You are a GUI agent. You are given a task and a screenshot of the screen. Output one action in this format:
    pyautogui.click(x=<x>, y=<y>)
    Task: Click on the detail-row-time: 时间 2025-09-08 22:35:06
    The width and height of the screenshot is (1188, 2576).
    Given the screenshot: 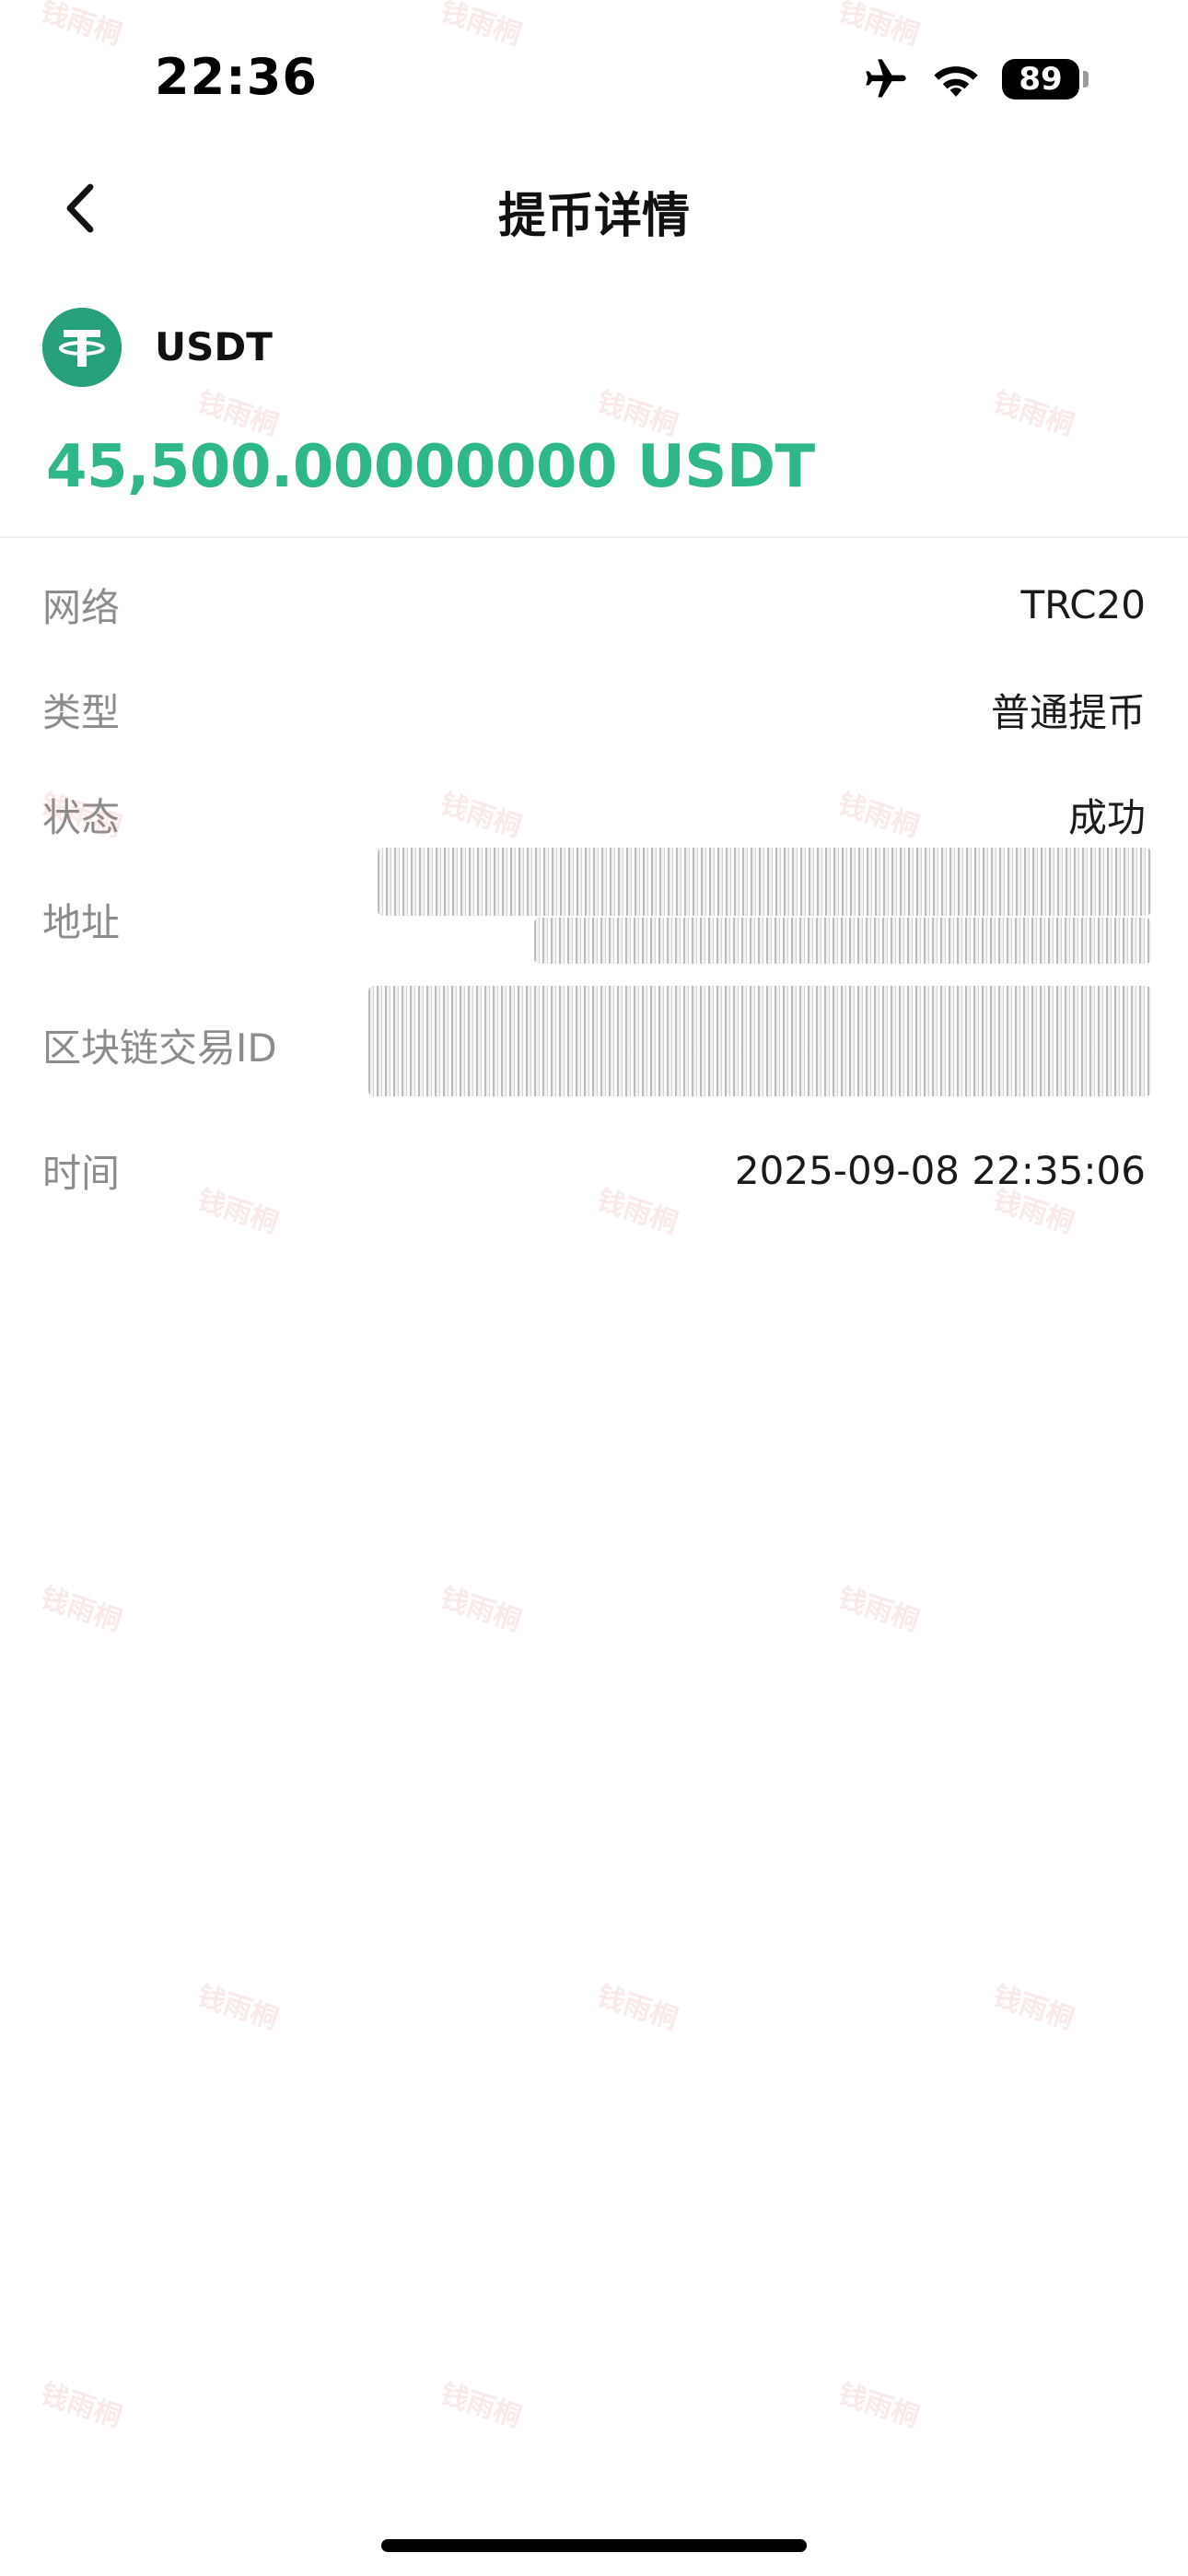 What is the action you would take?
    pyautogui.click(x=594, y=1170)
    